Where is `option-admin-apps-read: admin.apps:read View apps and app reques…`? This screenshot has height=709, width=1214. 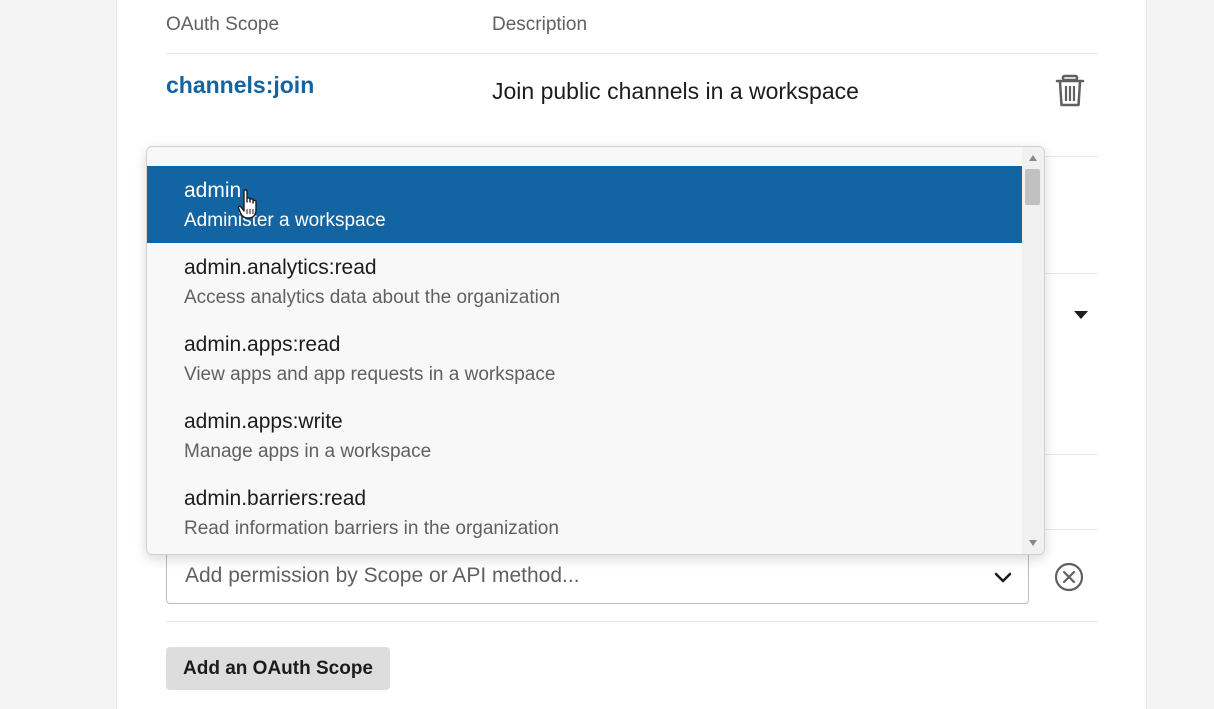
option-admin-apps-read: admin.apps:read View apps and app reques… is located at coordinates (585, 358).